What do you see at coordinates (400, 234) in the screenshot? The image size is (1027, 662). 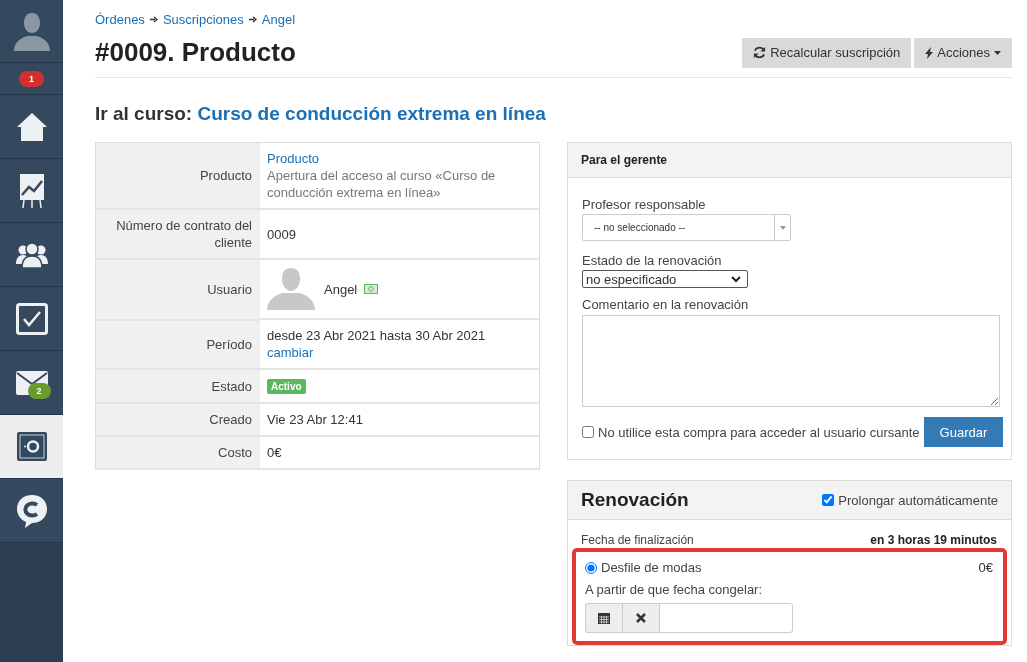 I see `field-value: 0009` at bounding box center [400, 234].